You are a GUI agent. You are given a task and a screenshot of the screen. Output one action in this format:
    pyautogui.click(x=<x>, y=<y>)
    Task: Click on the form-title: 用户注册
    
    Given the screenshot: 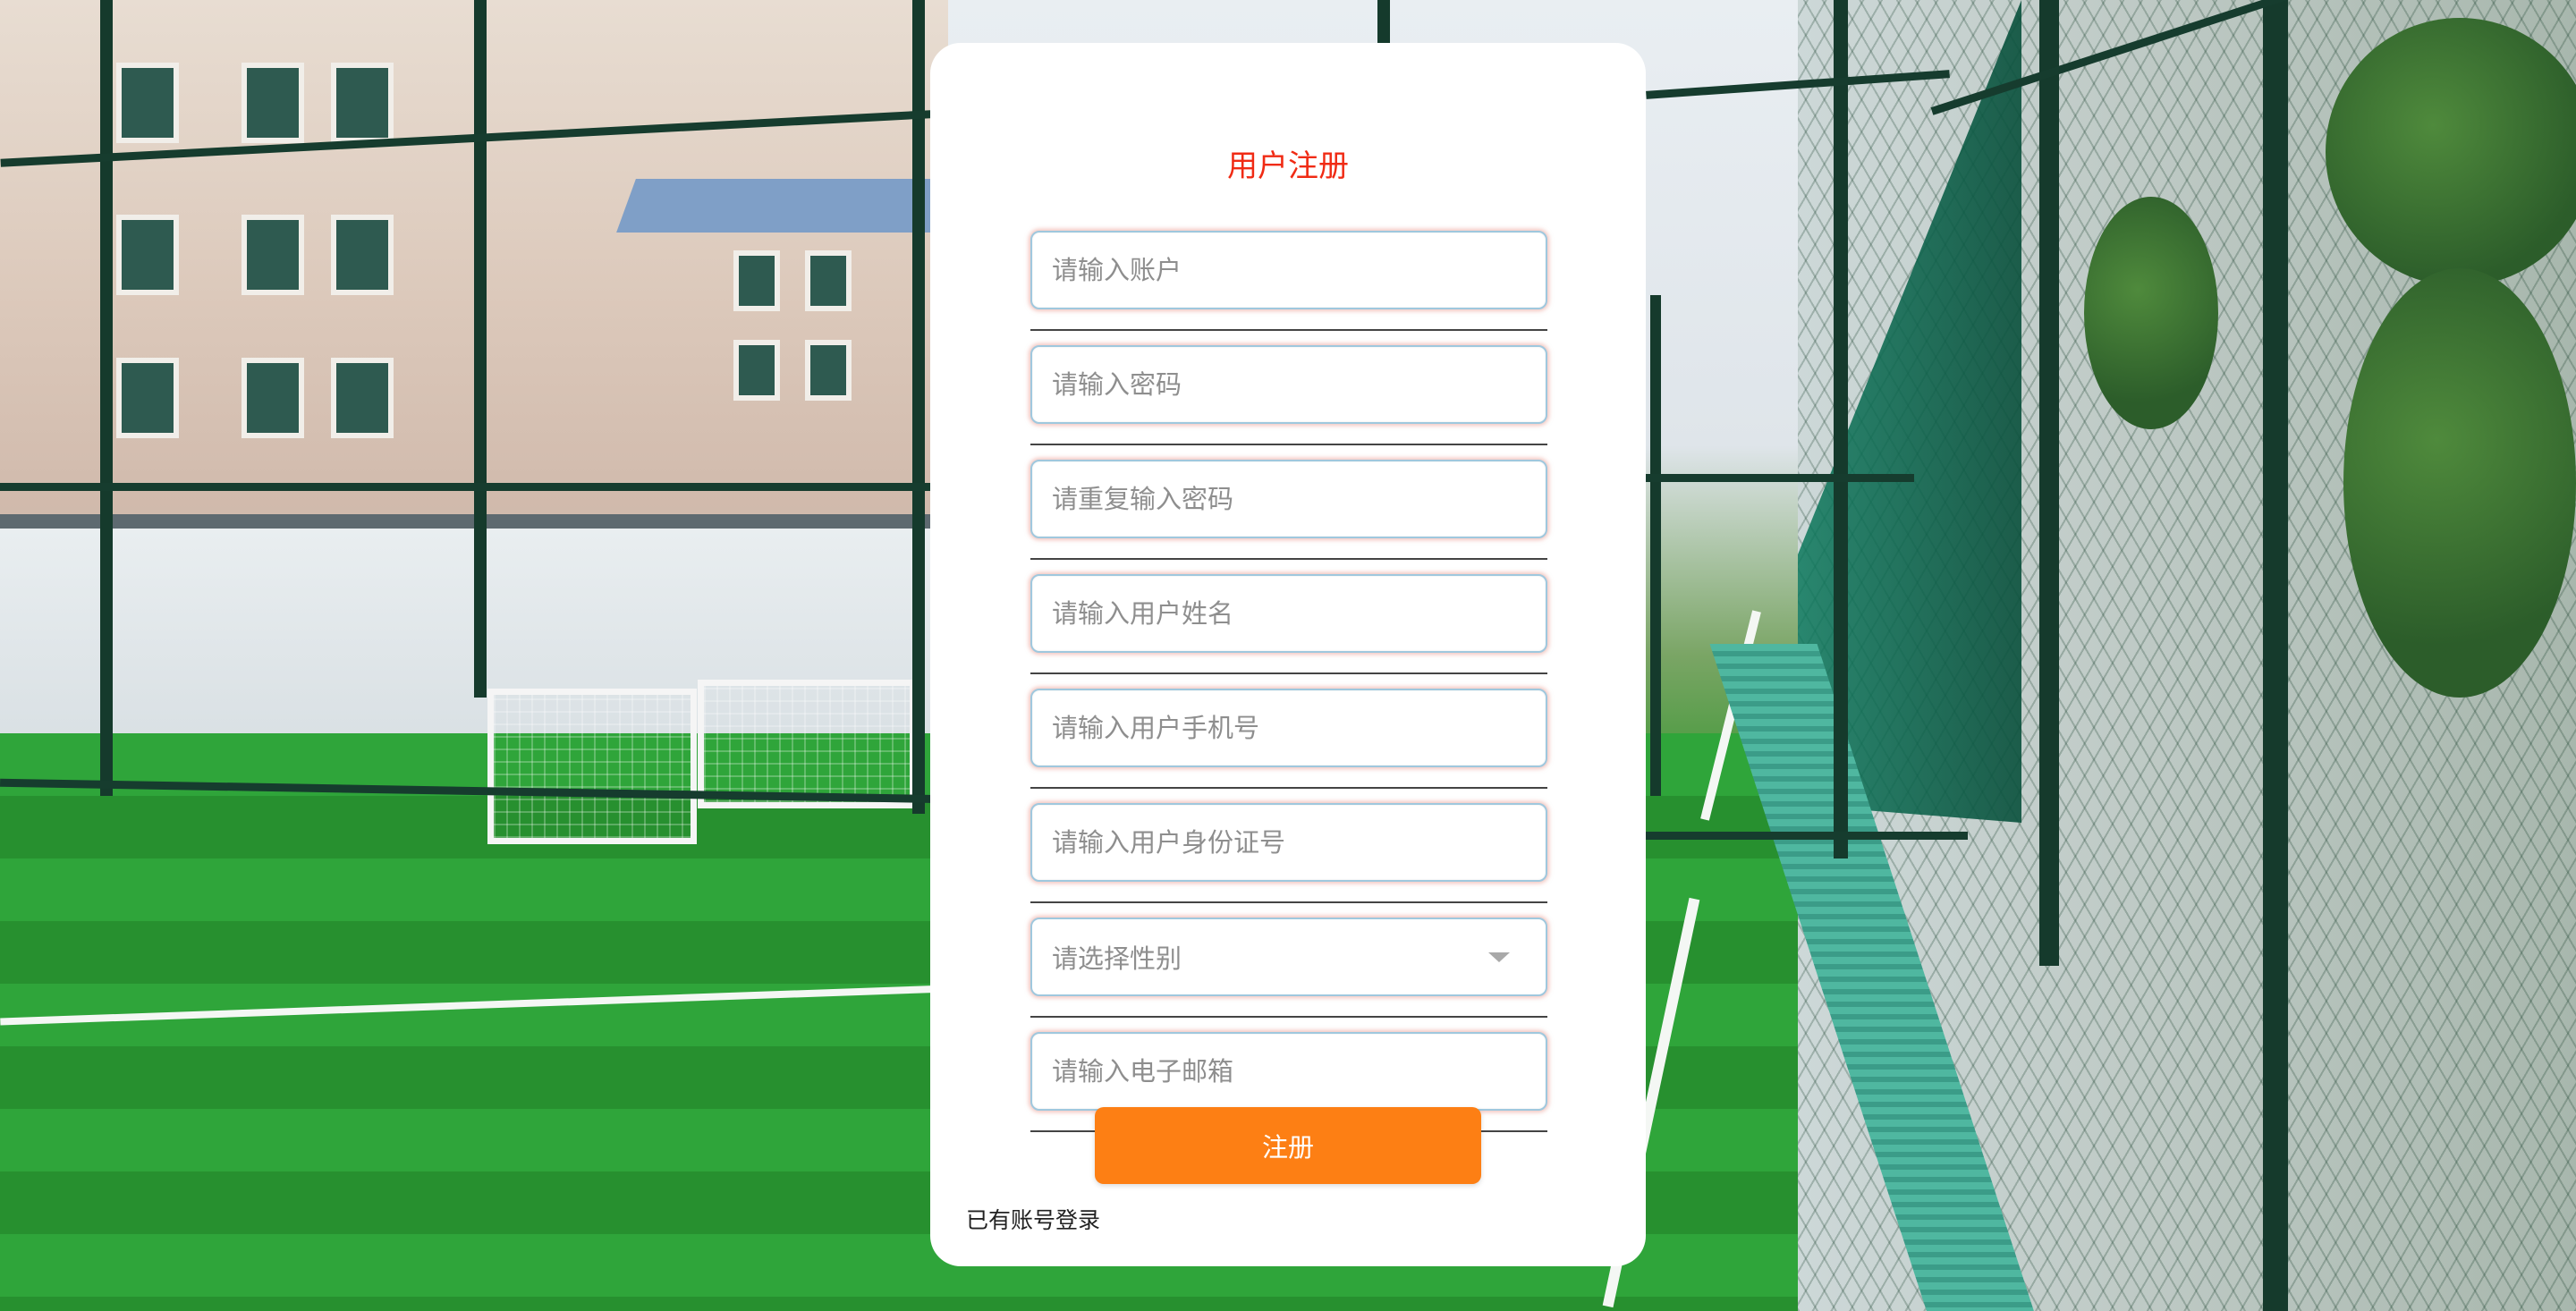 What is the action you would take?
    pyautogui.click(x=1288, y=166)
    